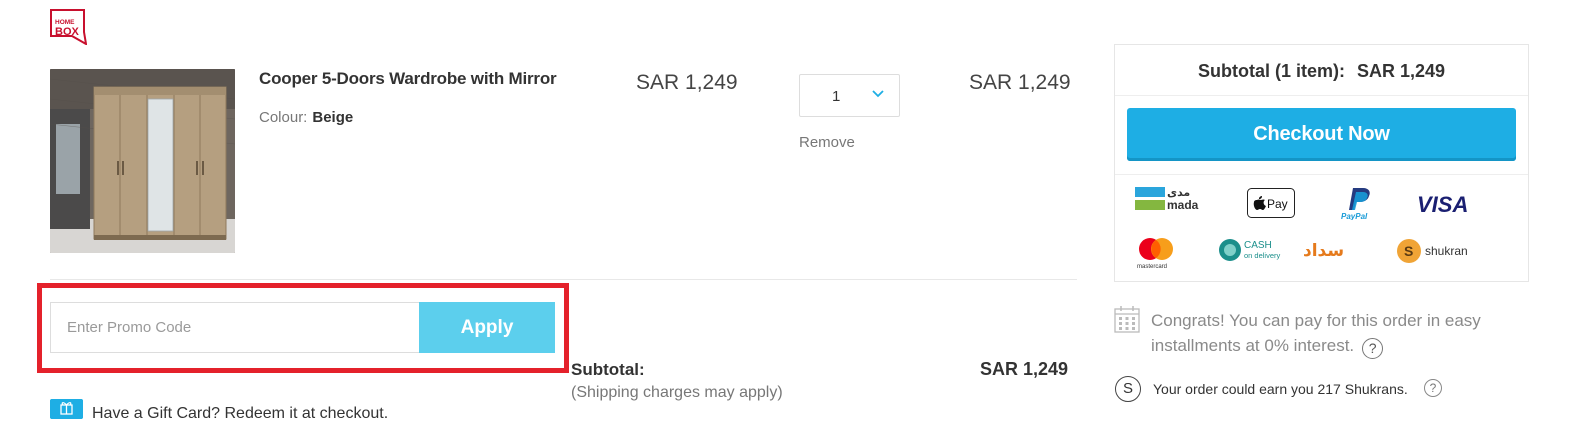  Describe the element at coordinates (1408, 251) in the screenshot. I see `svg-text: S` at that location.